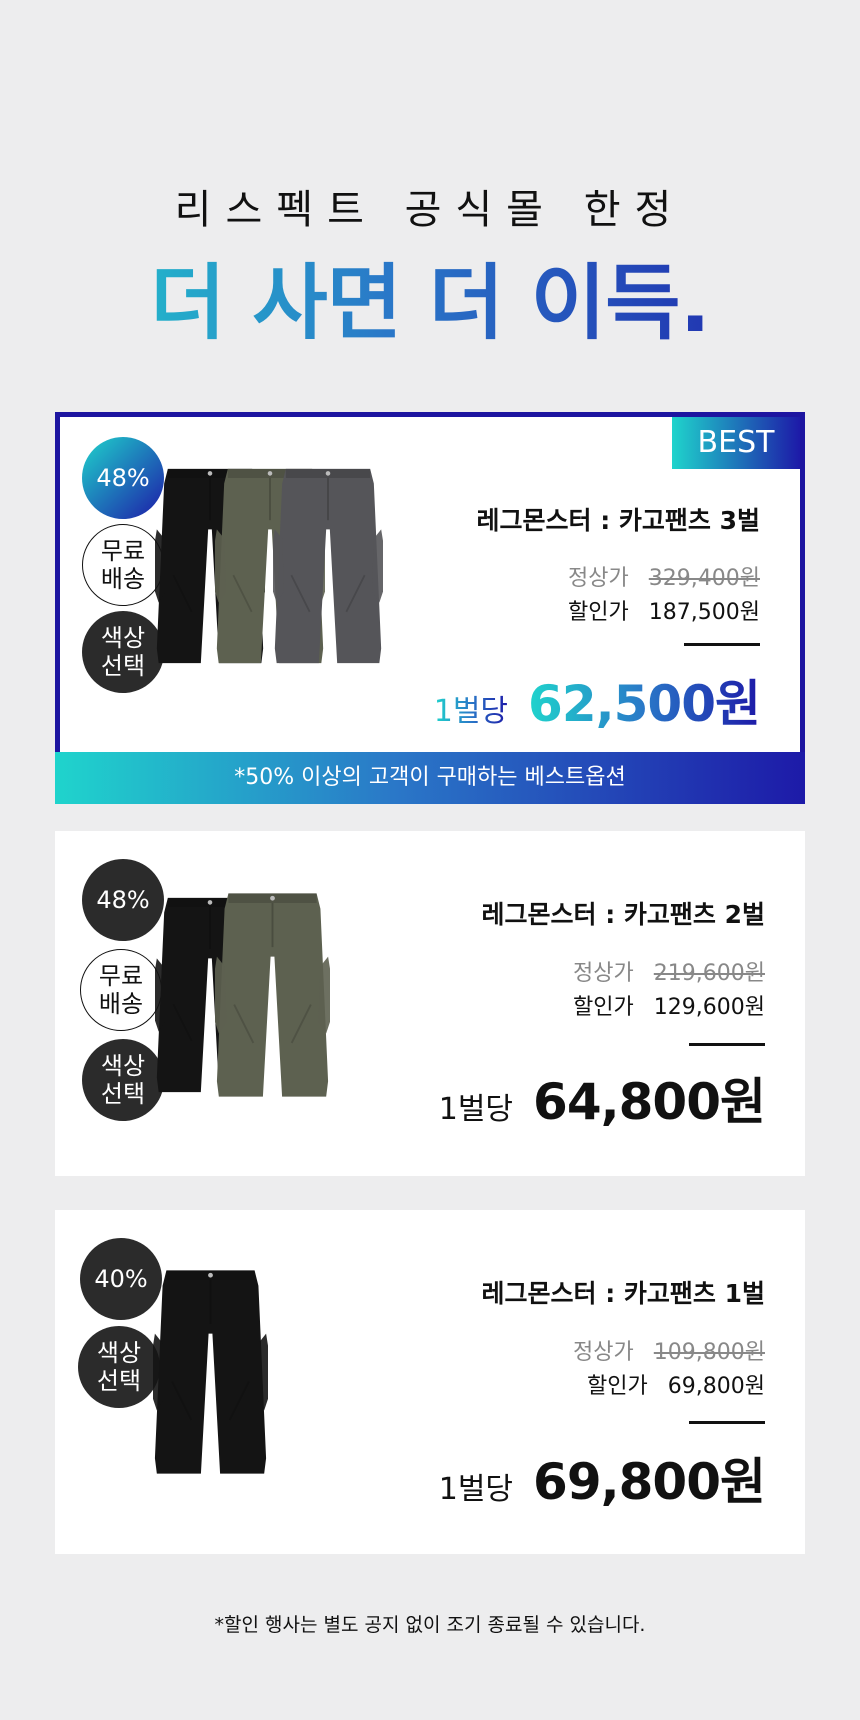 This screenshot has height=1720, width=860. I want to click on header: 리스펙트 공식몰 한정 더 사면 더 이득., so click(430, 267).